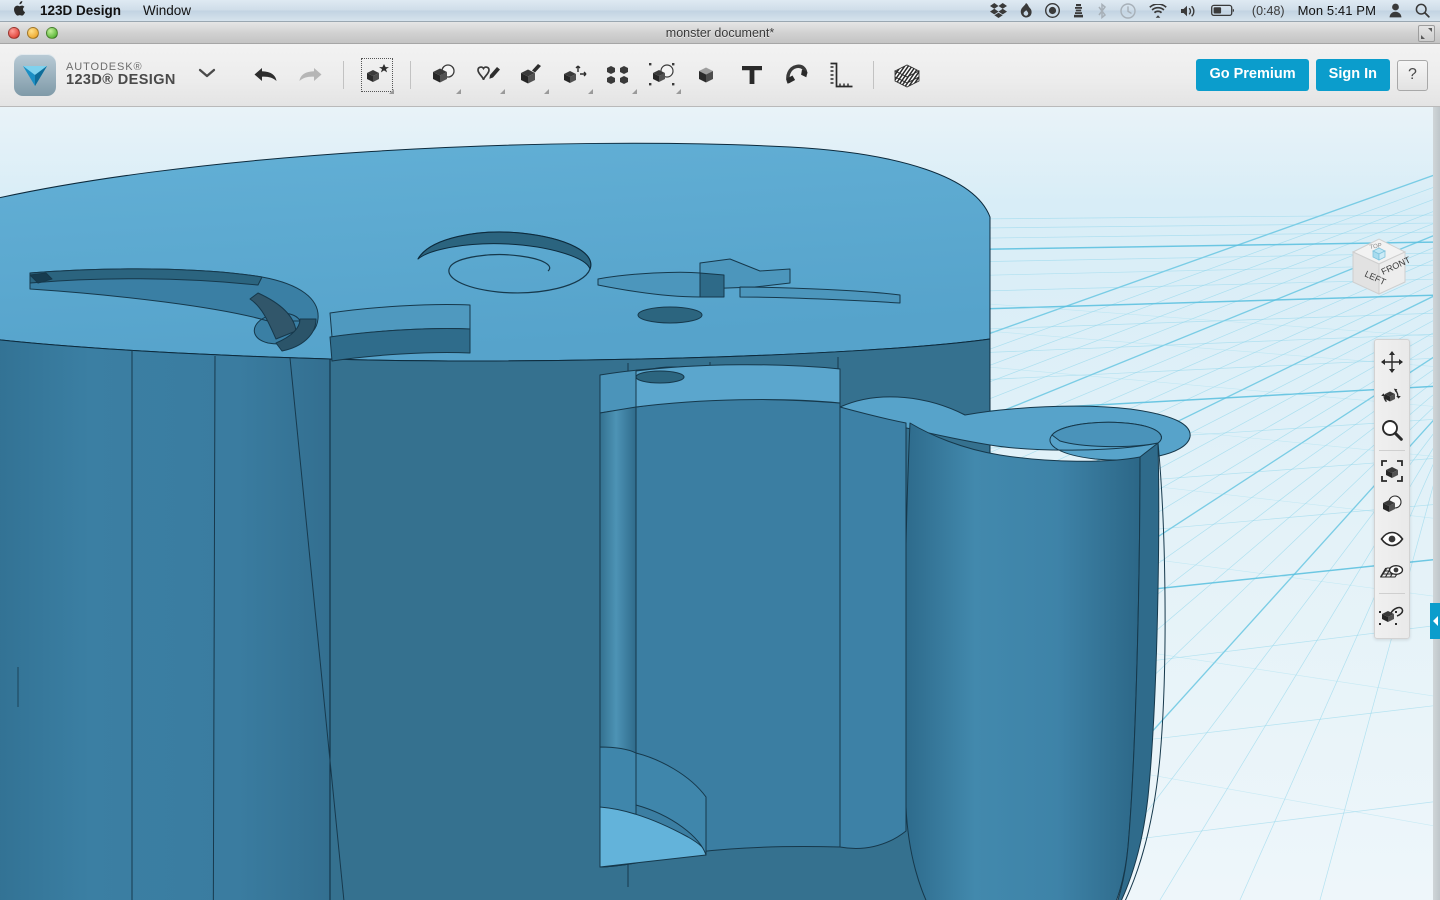 This screenshot has width=1440, height=900. Describe the element at coordinates (1223, 11) in the screenshot. I see `battery-icon` at that location.